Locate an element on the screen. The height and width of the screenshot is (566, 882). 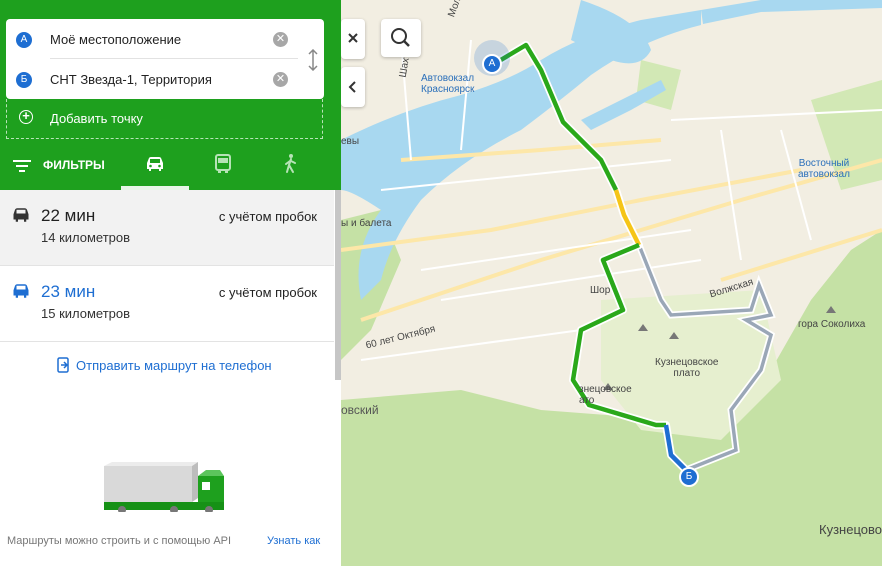
map-label-ovsky: овский is located at coordinates (360, 410).